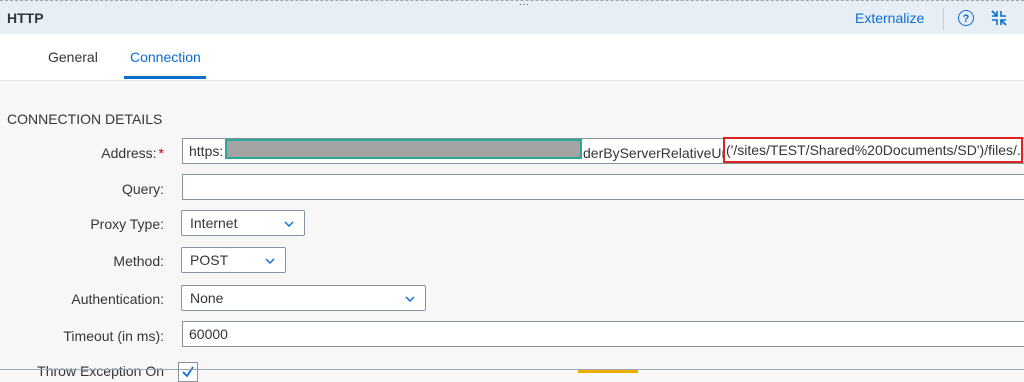  Describe the element at coordinates (214, 223) in the screenshot. I see `proxy-type-value: Internet` at that location.